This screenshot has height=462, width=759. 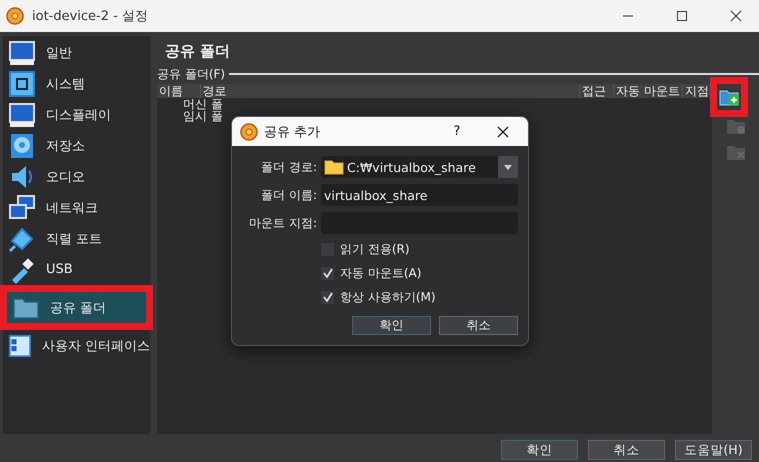 What do you see at coordinates (390, 91) in the screenshot?
I see `column-header: 경로` at bounding box center [390, 91].